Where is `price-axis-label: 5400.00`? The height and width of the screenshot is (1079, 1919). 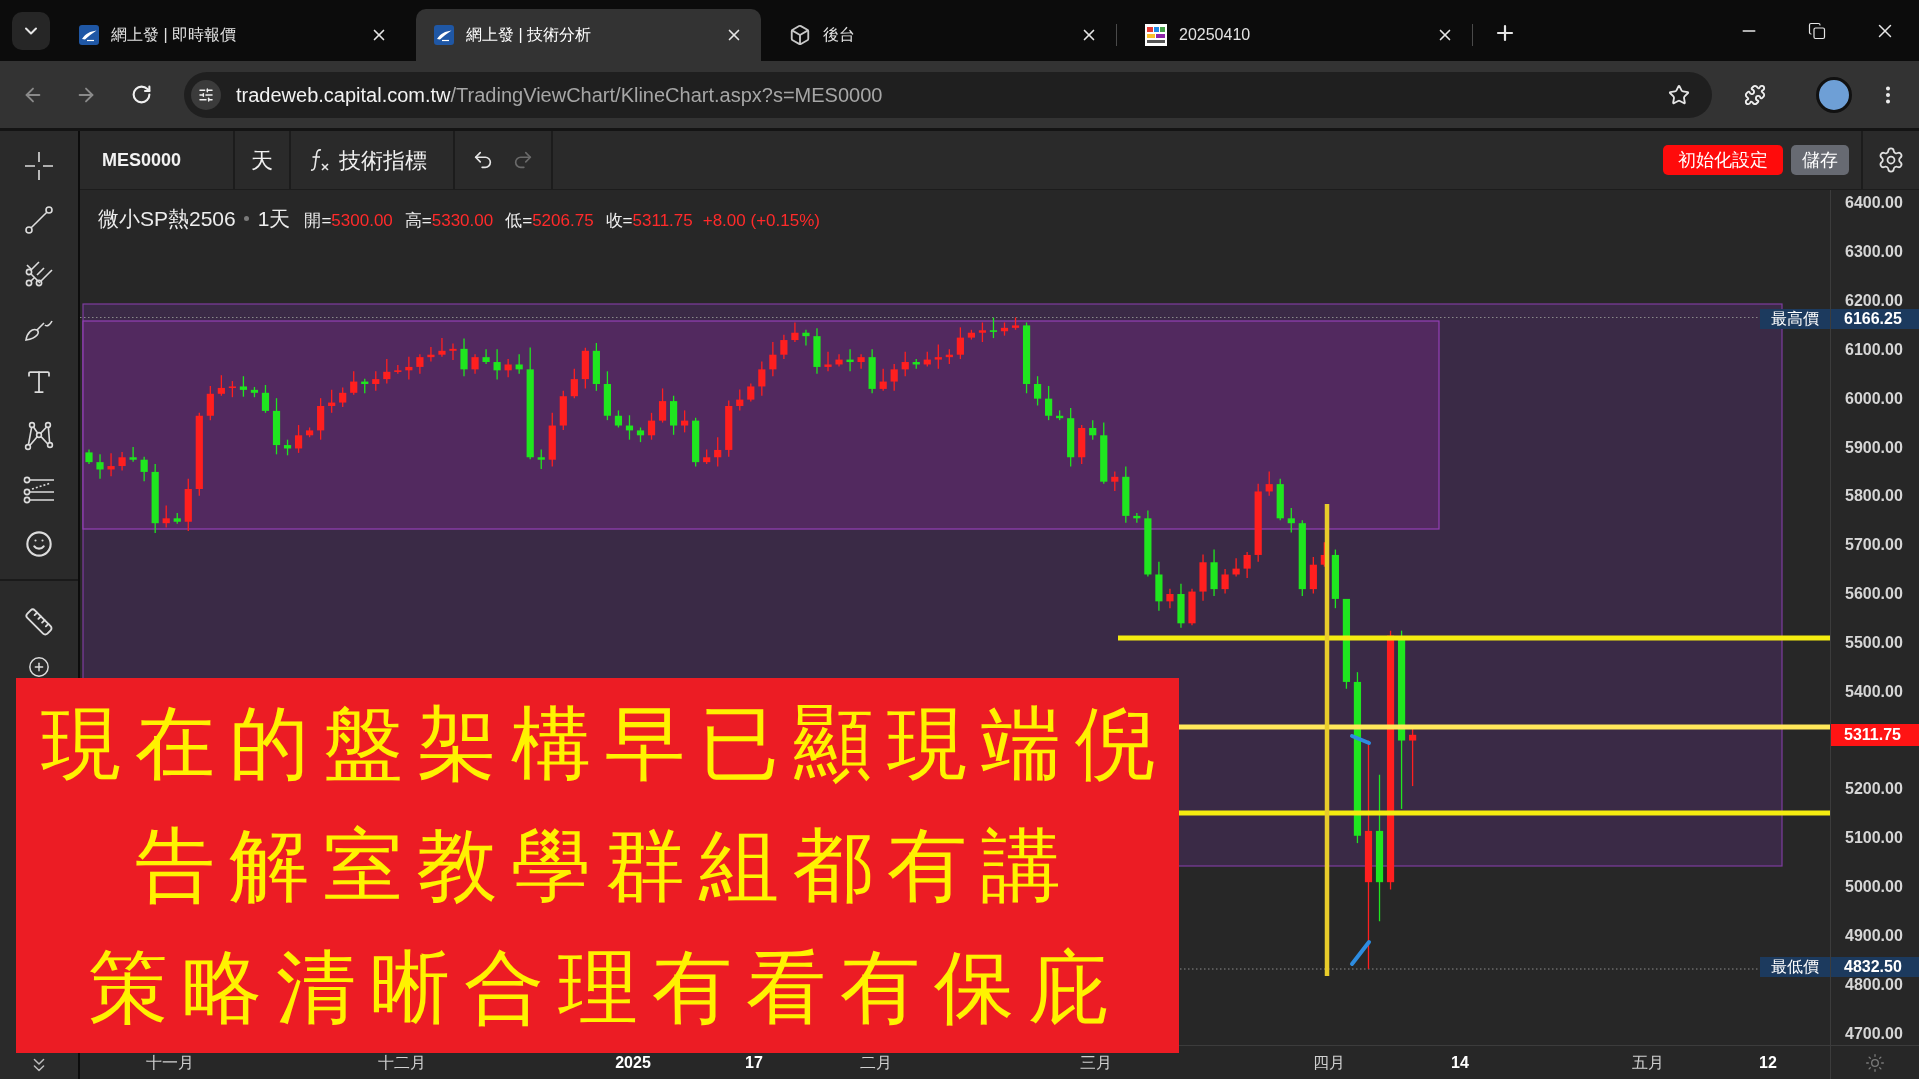
price-axis-label: 5400.00 is located at coordinates (1874, 691).